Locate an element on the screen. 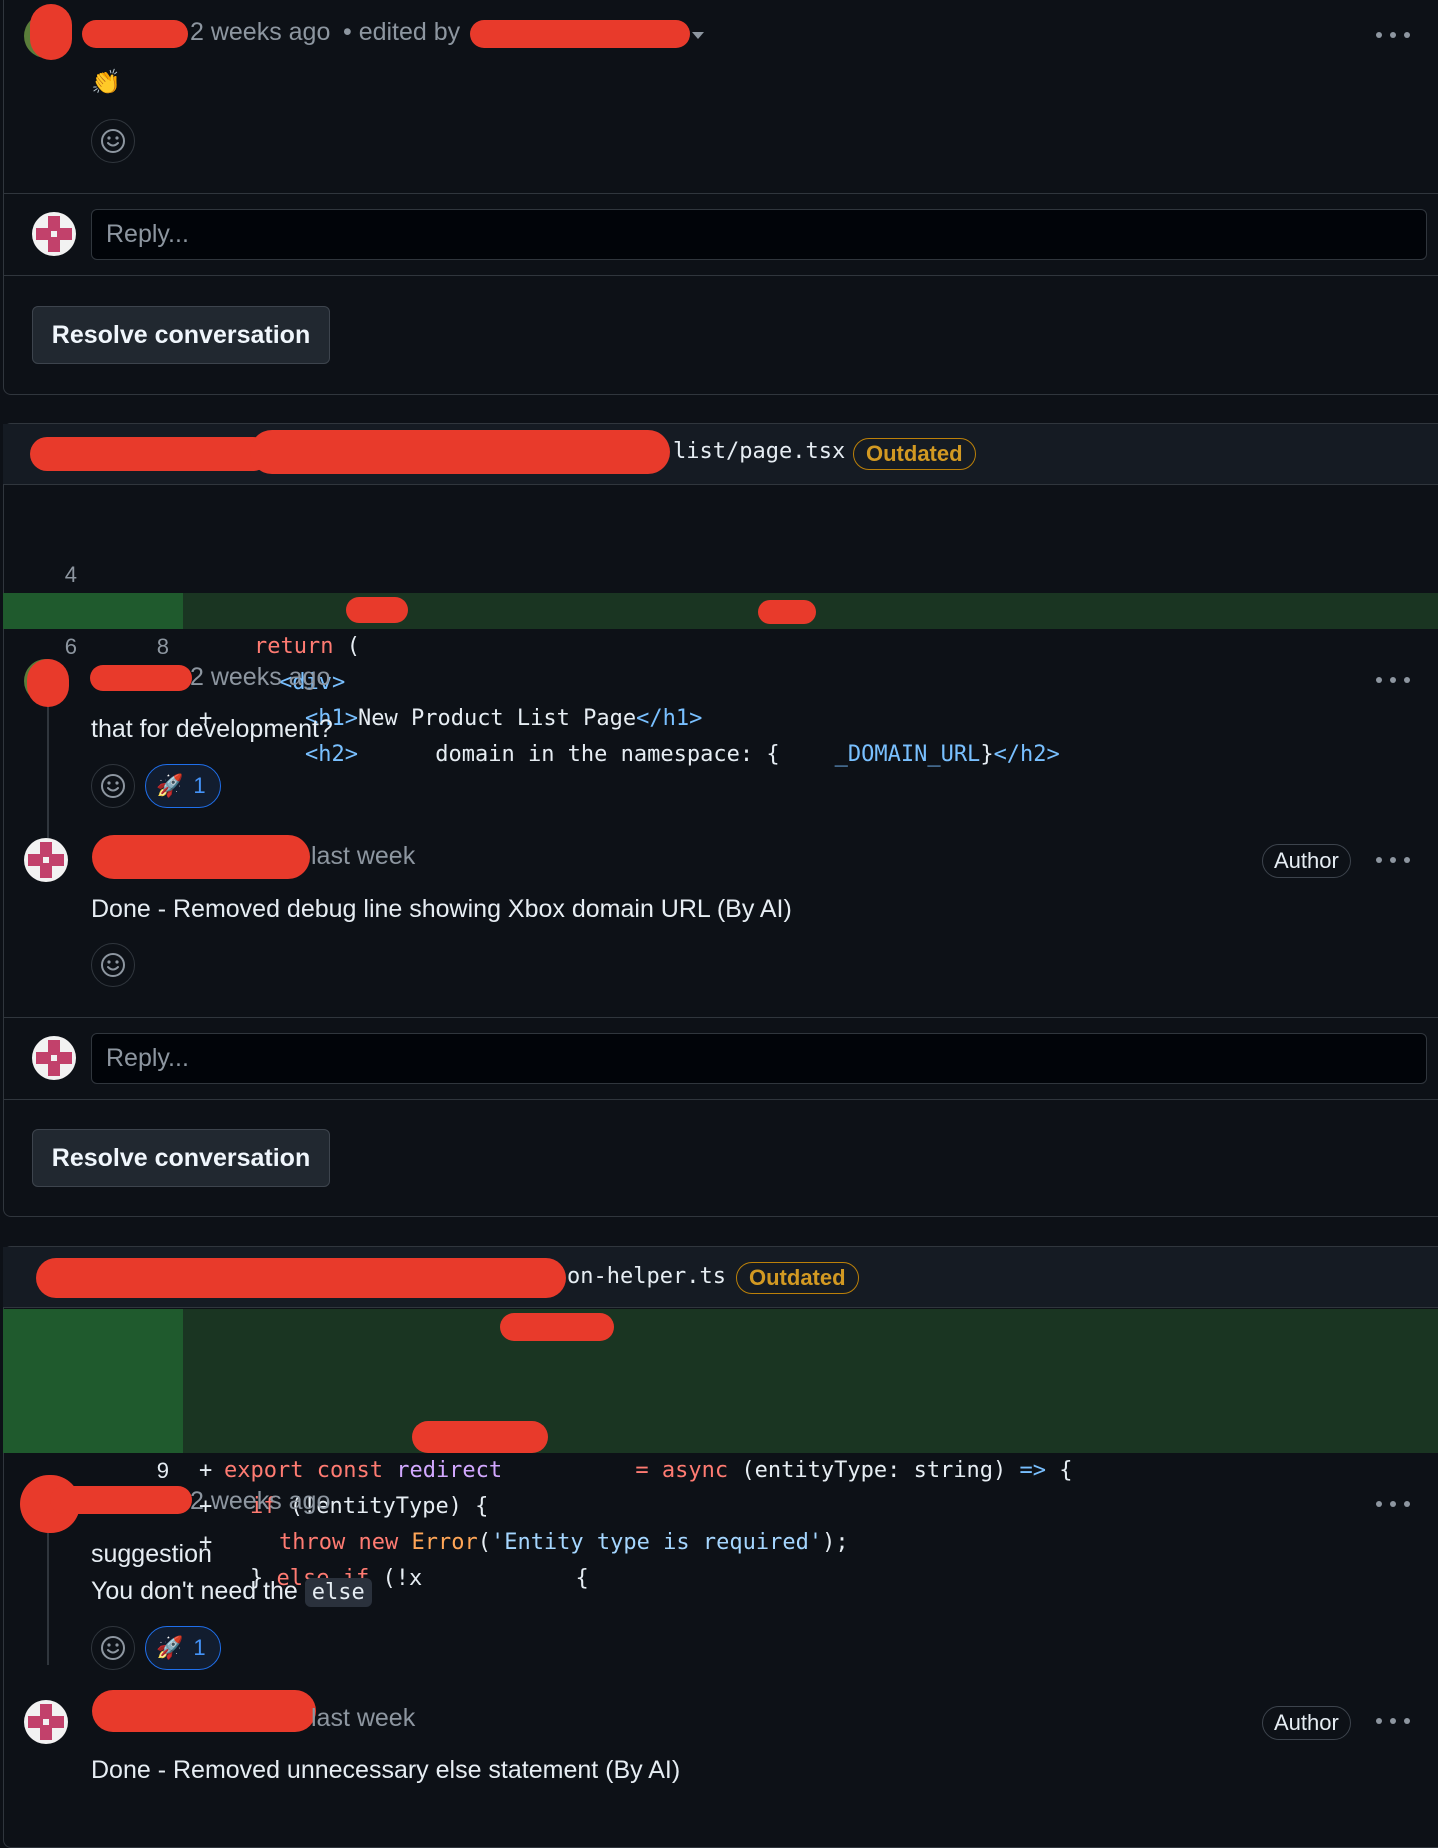  diff-line: 4 7 return ( is located at coordinates (212, 610).